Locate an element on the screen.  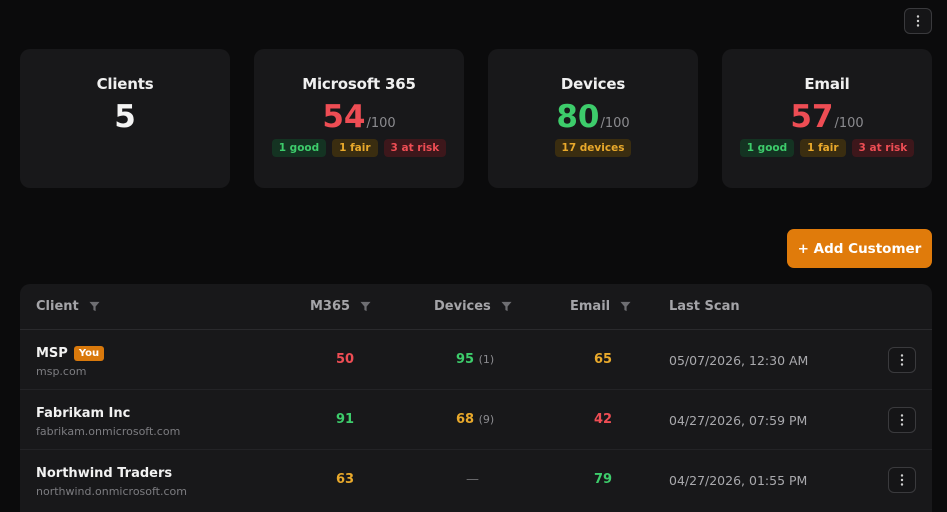
last-scan: 04/27/2026, 07:59 PM is located at coordinates (738, 420).